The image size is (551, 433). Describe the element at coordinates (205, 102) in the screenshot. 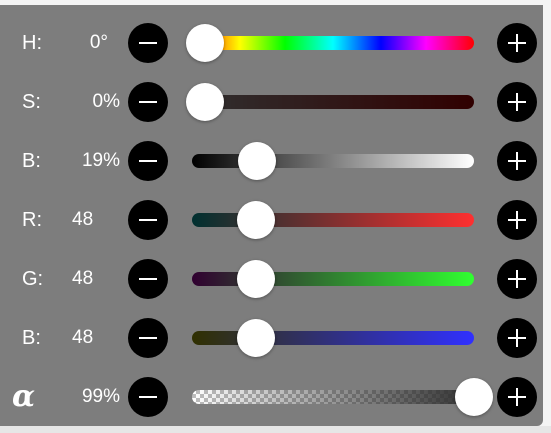

I see `saturation-slider-knob` at that location.